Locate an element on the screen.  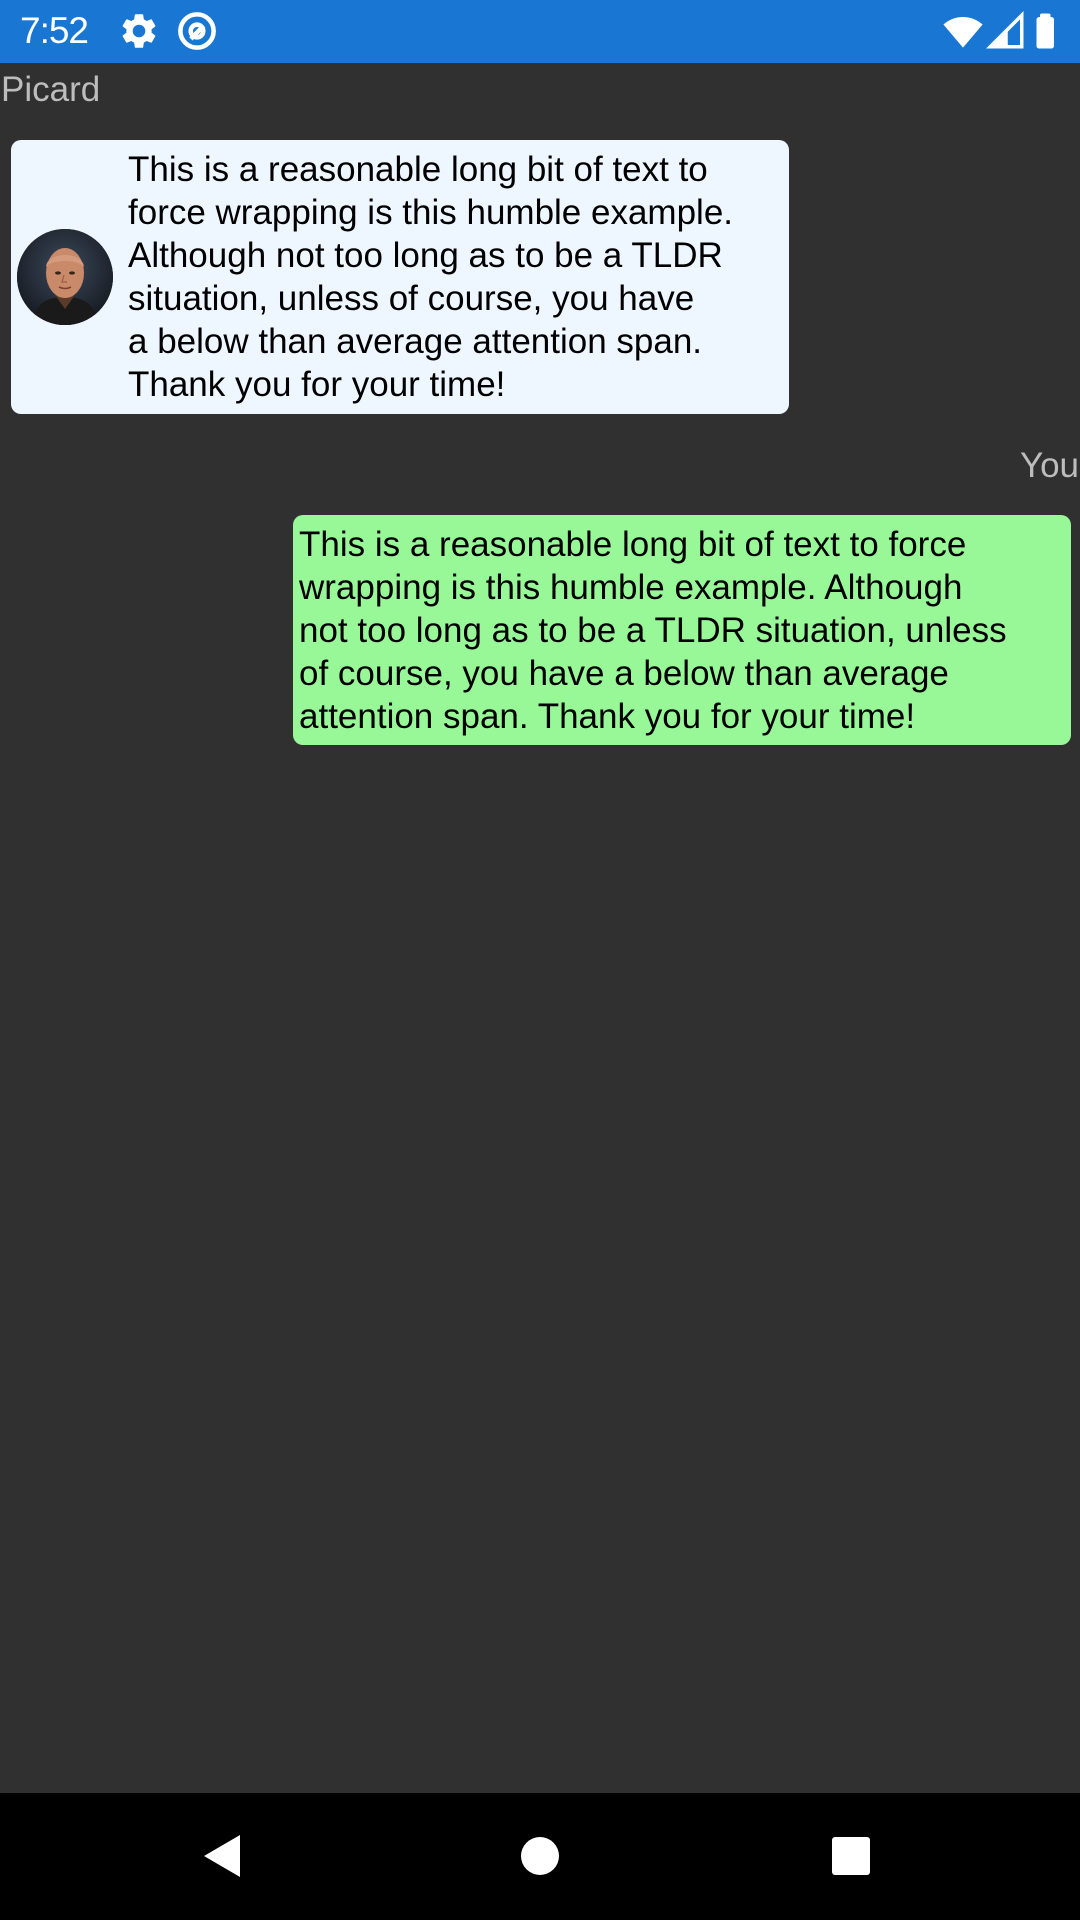
gear-icon is located at coordinates (139, 31).